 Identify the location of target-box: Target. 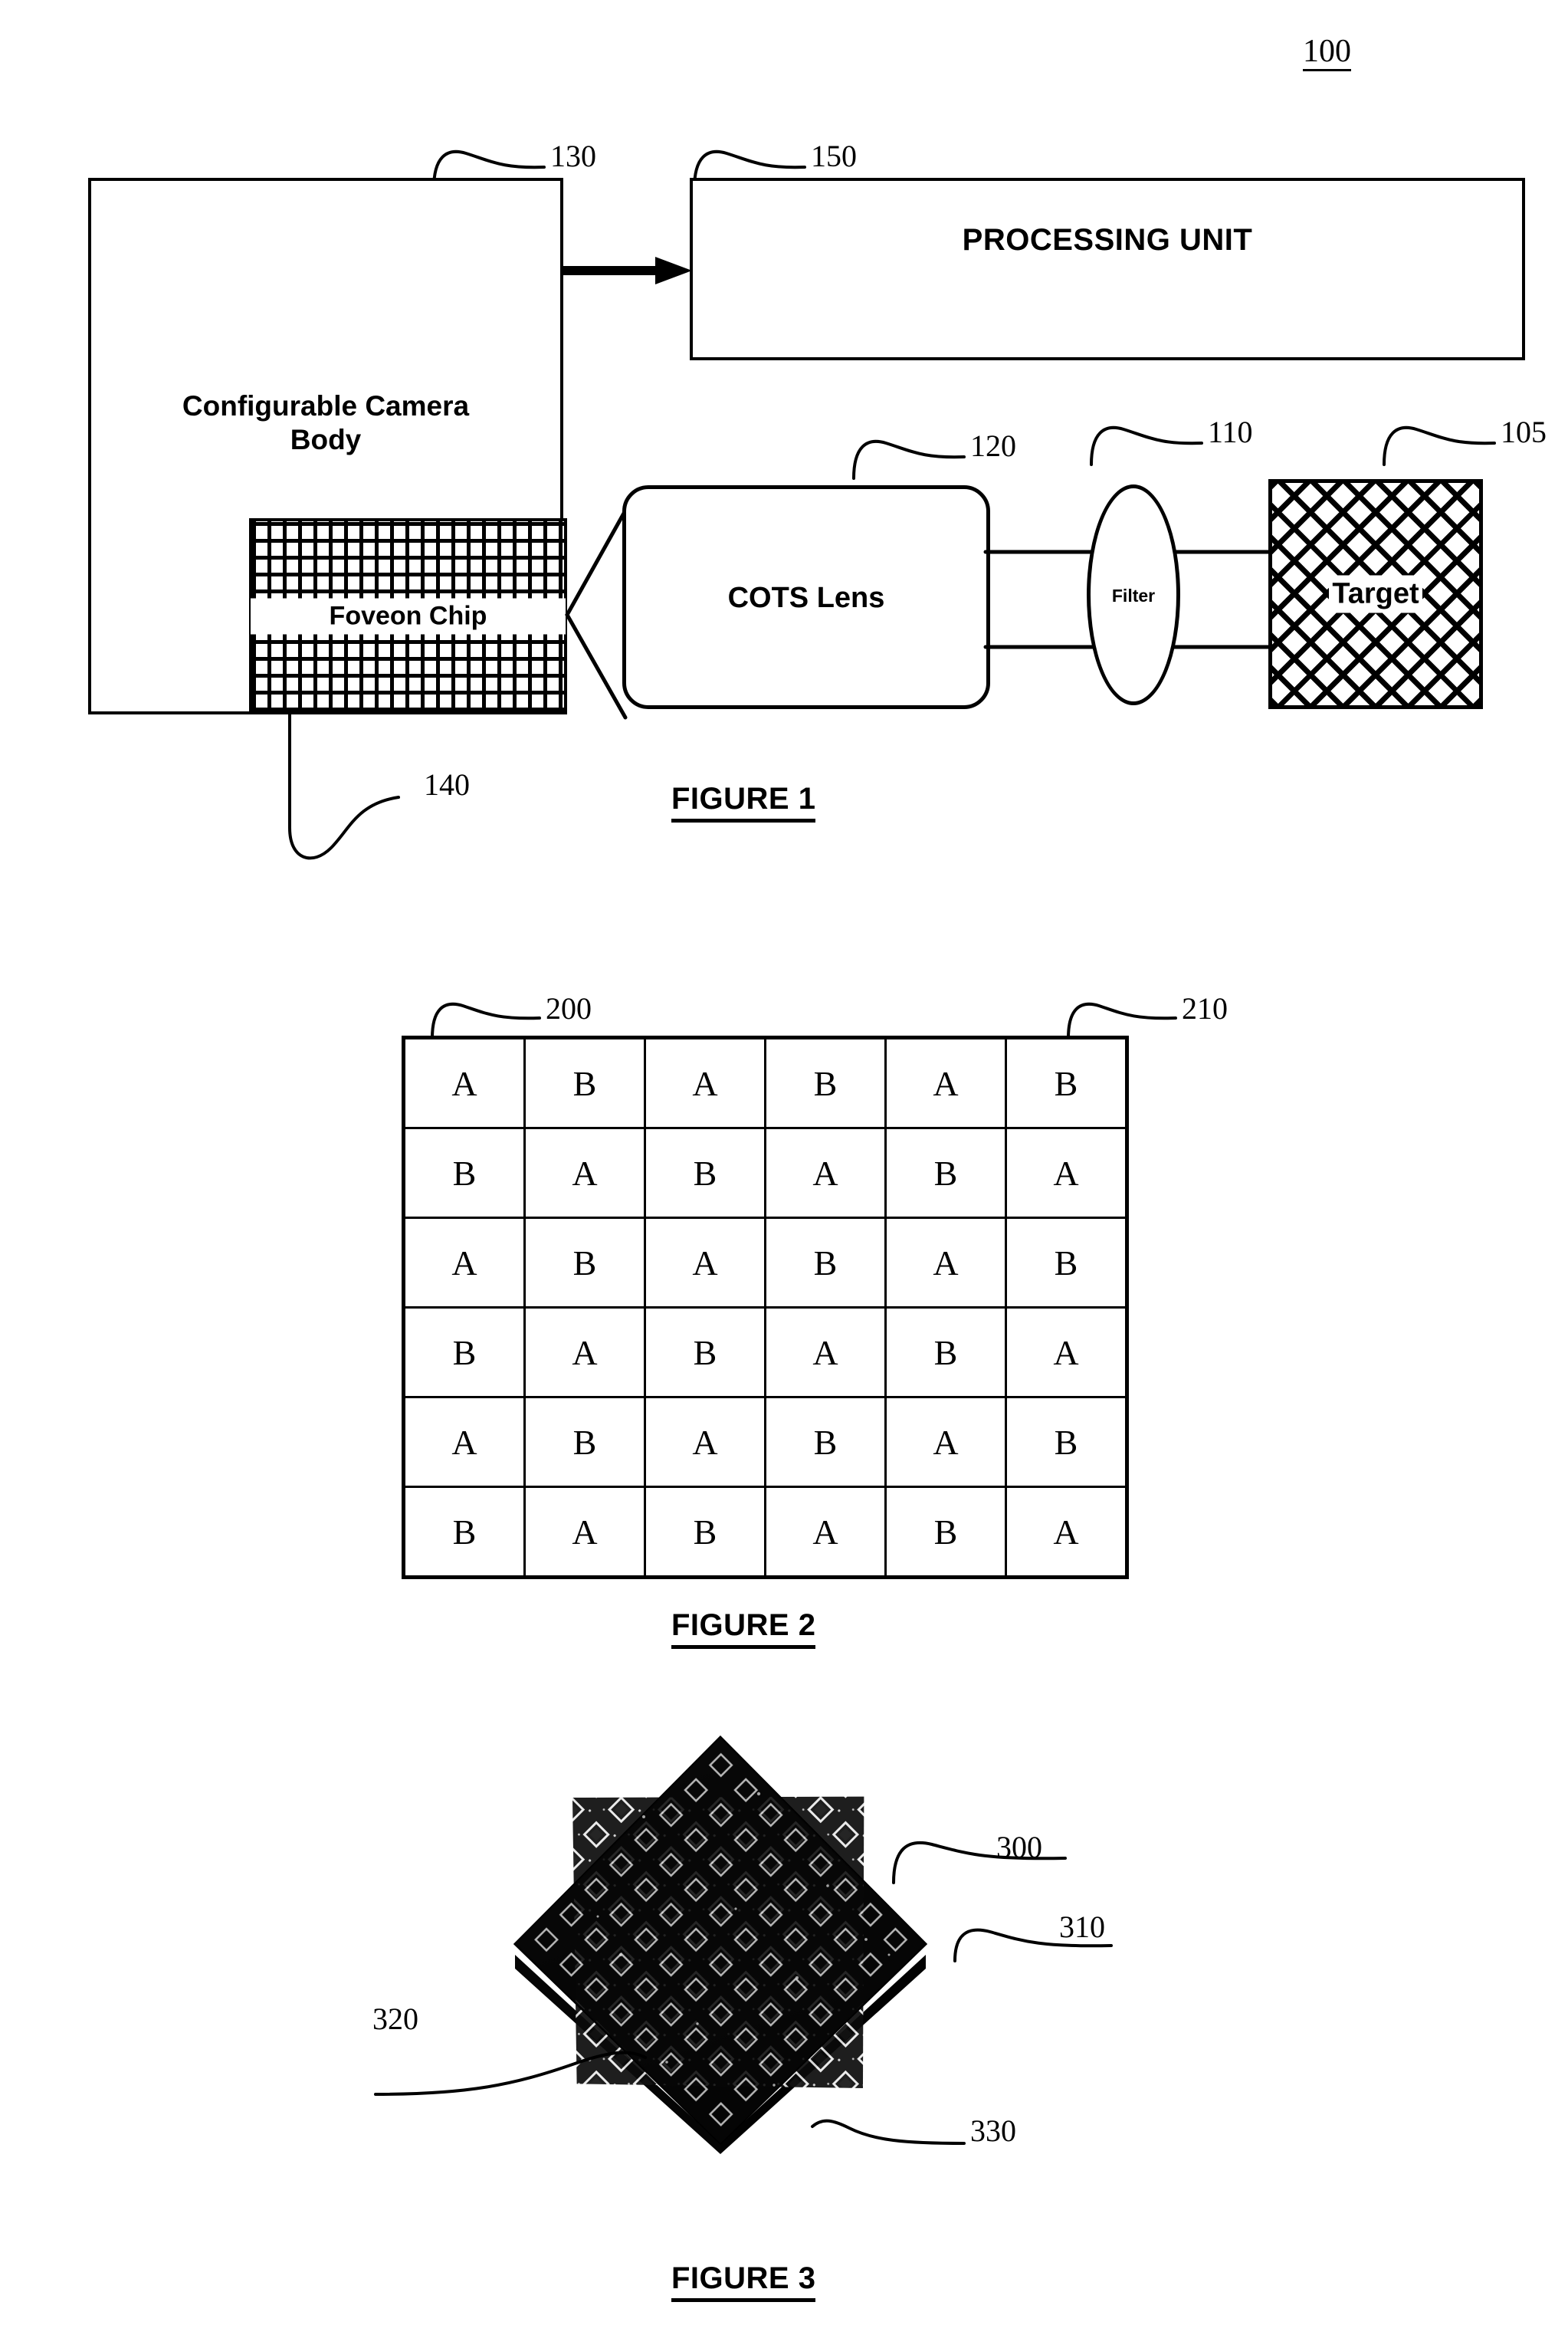
(1375, 594).